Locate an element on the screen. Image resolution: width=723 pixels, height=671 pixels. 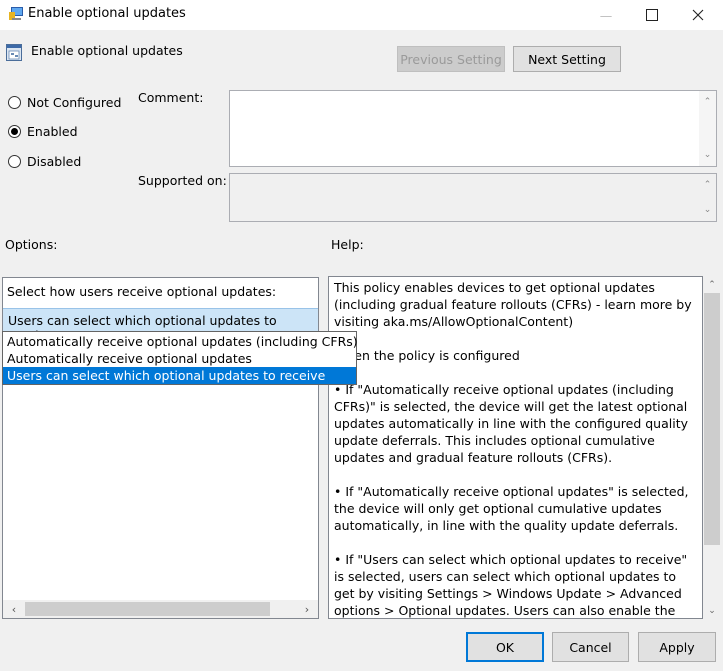
radio-label: Enabled is located at coordinates (52, 131).